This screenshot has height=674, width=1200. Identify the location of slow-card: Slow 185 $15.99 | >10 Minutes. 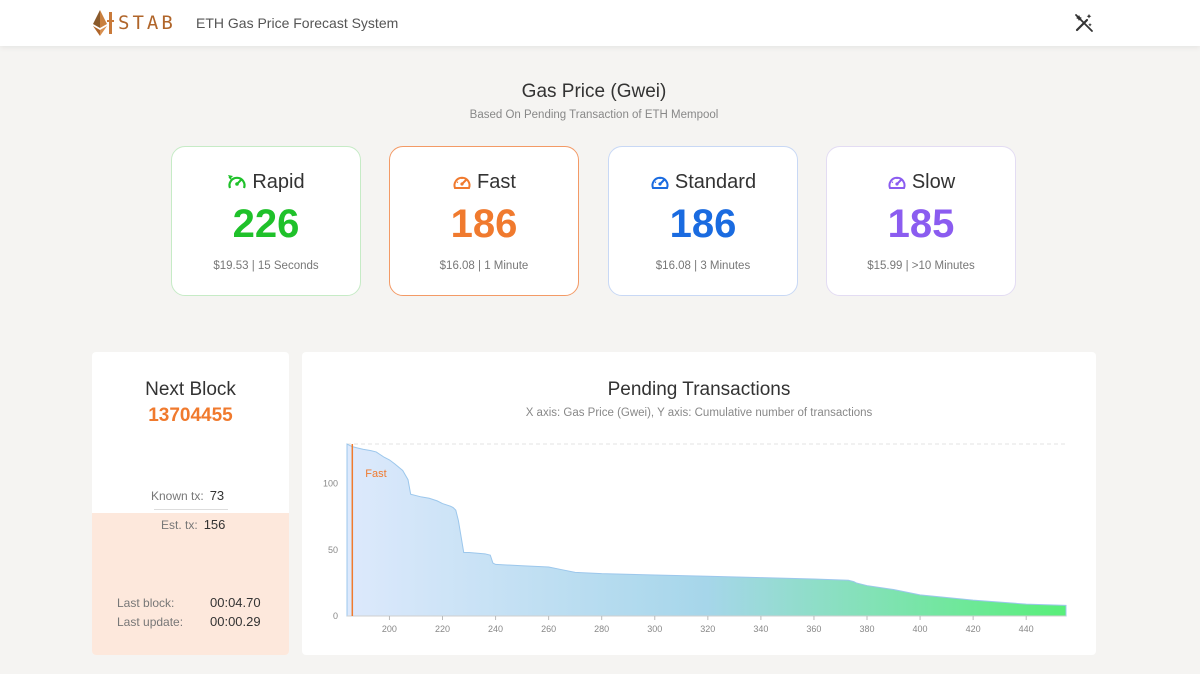
(921, 221).